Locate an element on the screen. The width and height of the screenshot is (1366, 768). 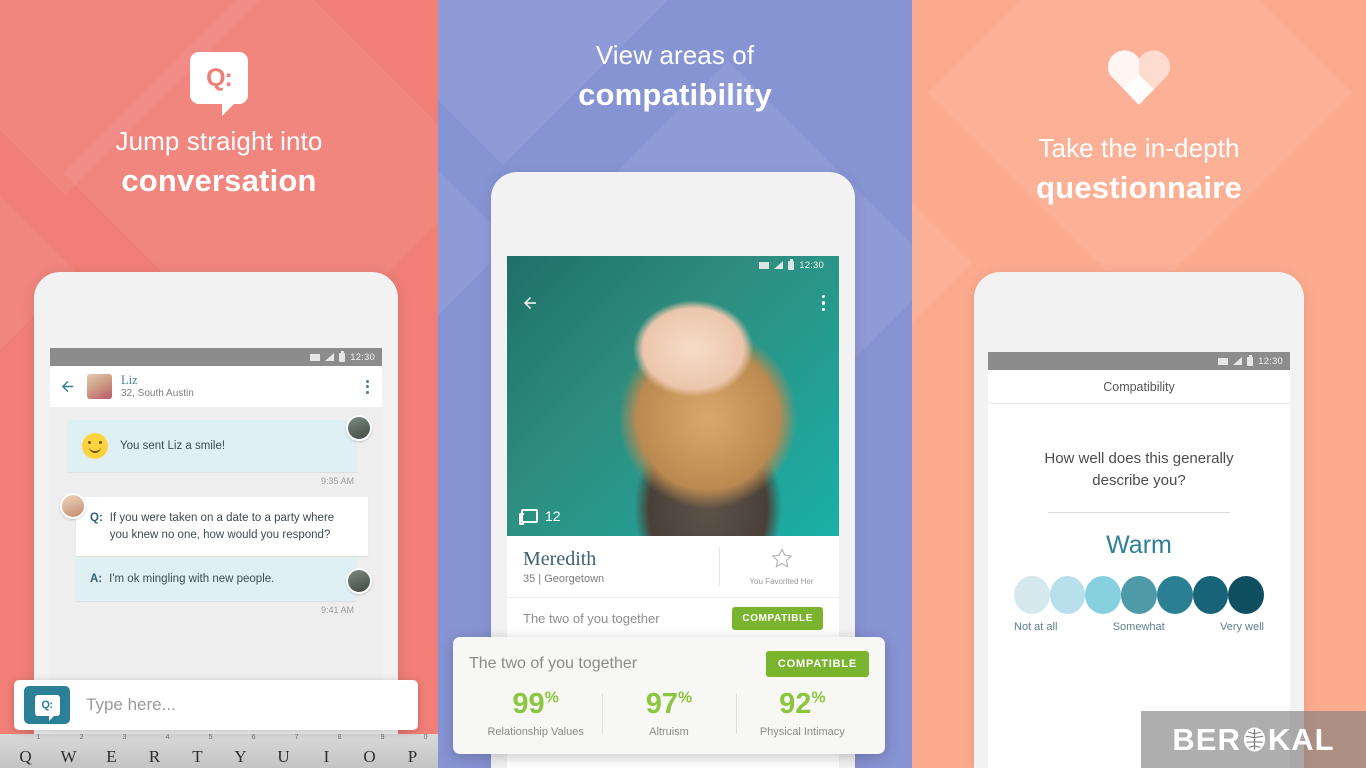
speech-bubble-q-logo-icon: Q: is located at coordinates (219, 84).